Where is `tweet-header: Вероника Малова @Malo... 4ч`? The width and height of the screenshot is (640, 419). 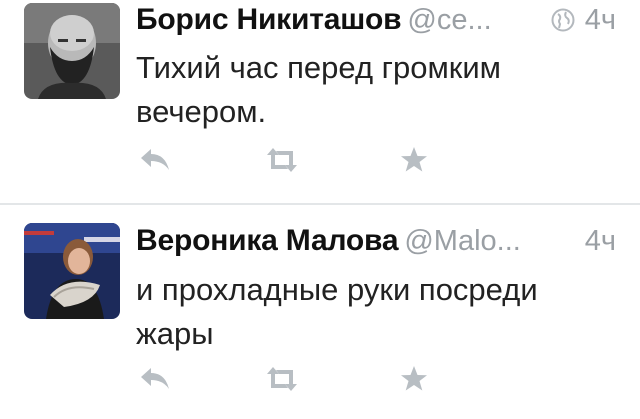
tweet-header: Вероника Малова @Malo... 4ч is located at coordinates (376, 241).